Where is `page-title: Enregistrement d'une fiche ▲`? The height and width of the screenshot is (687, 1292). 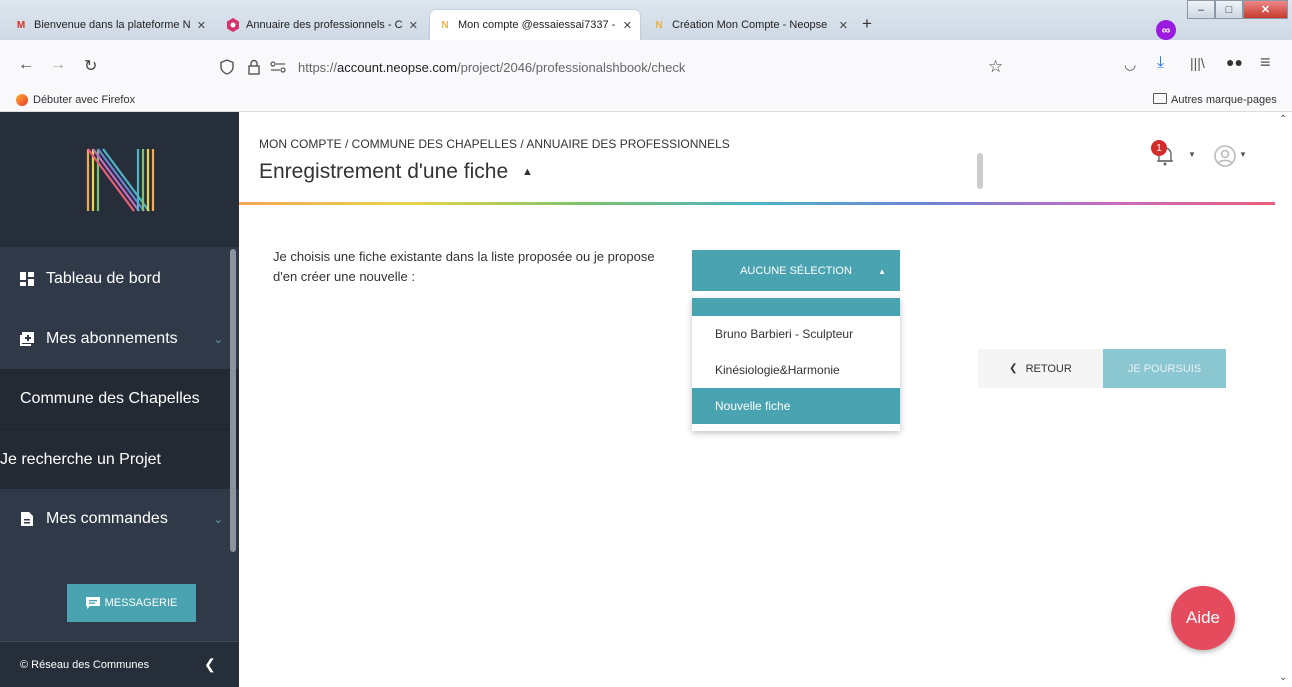 page-title: Enregistrement d'une fiche ▲ is located at coordinates (396, 172).